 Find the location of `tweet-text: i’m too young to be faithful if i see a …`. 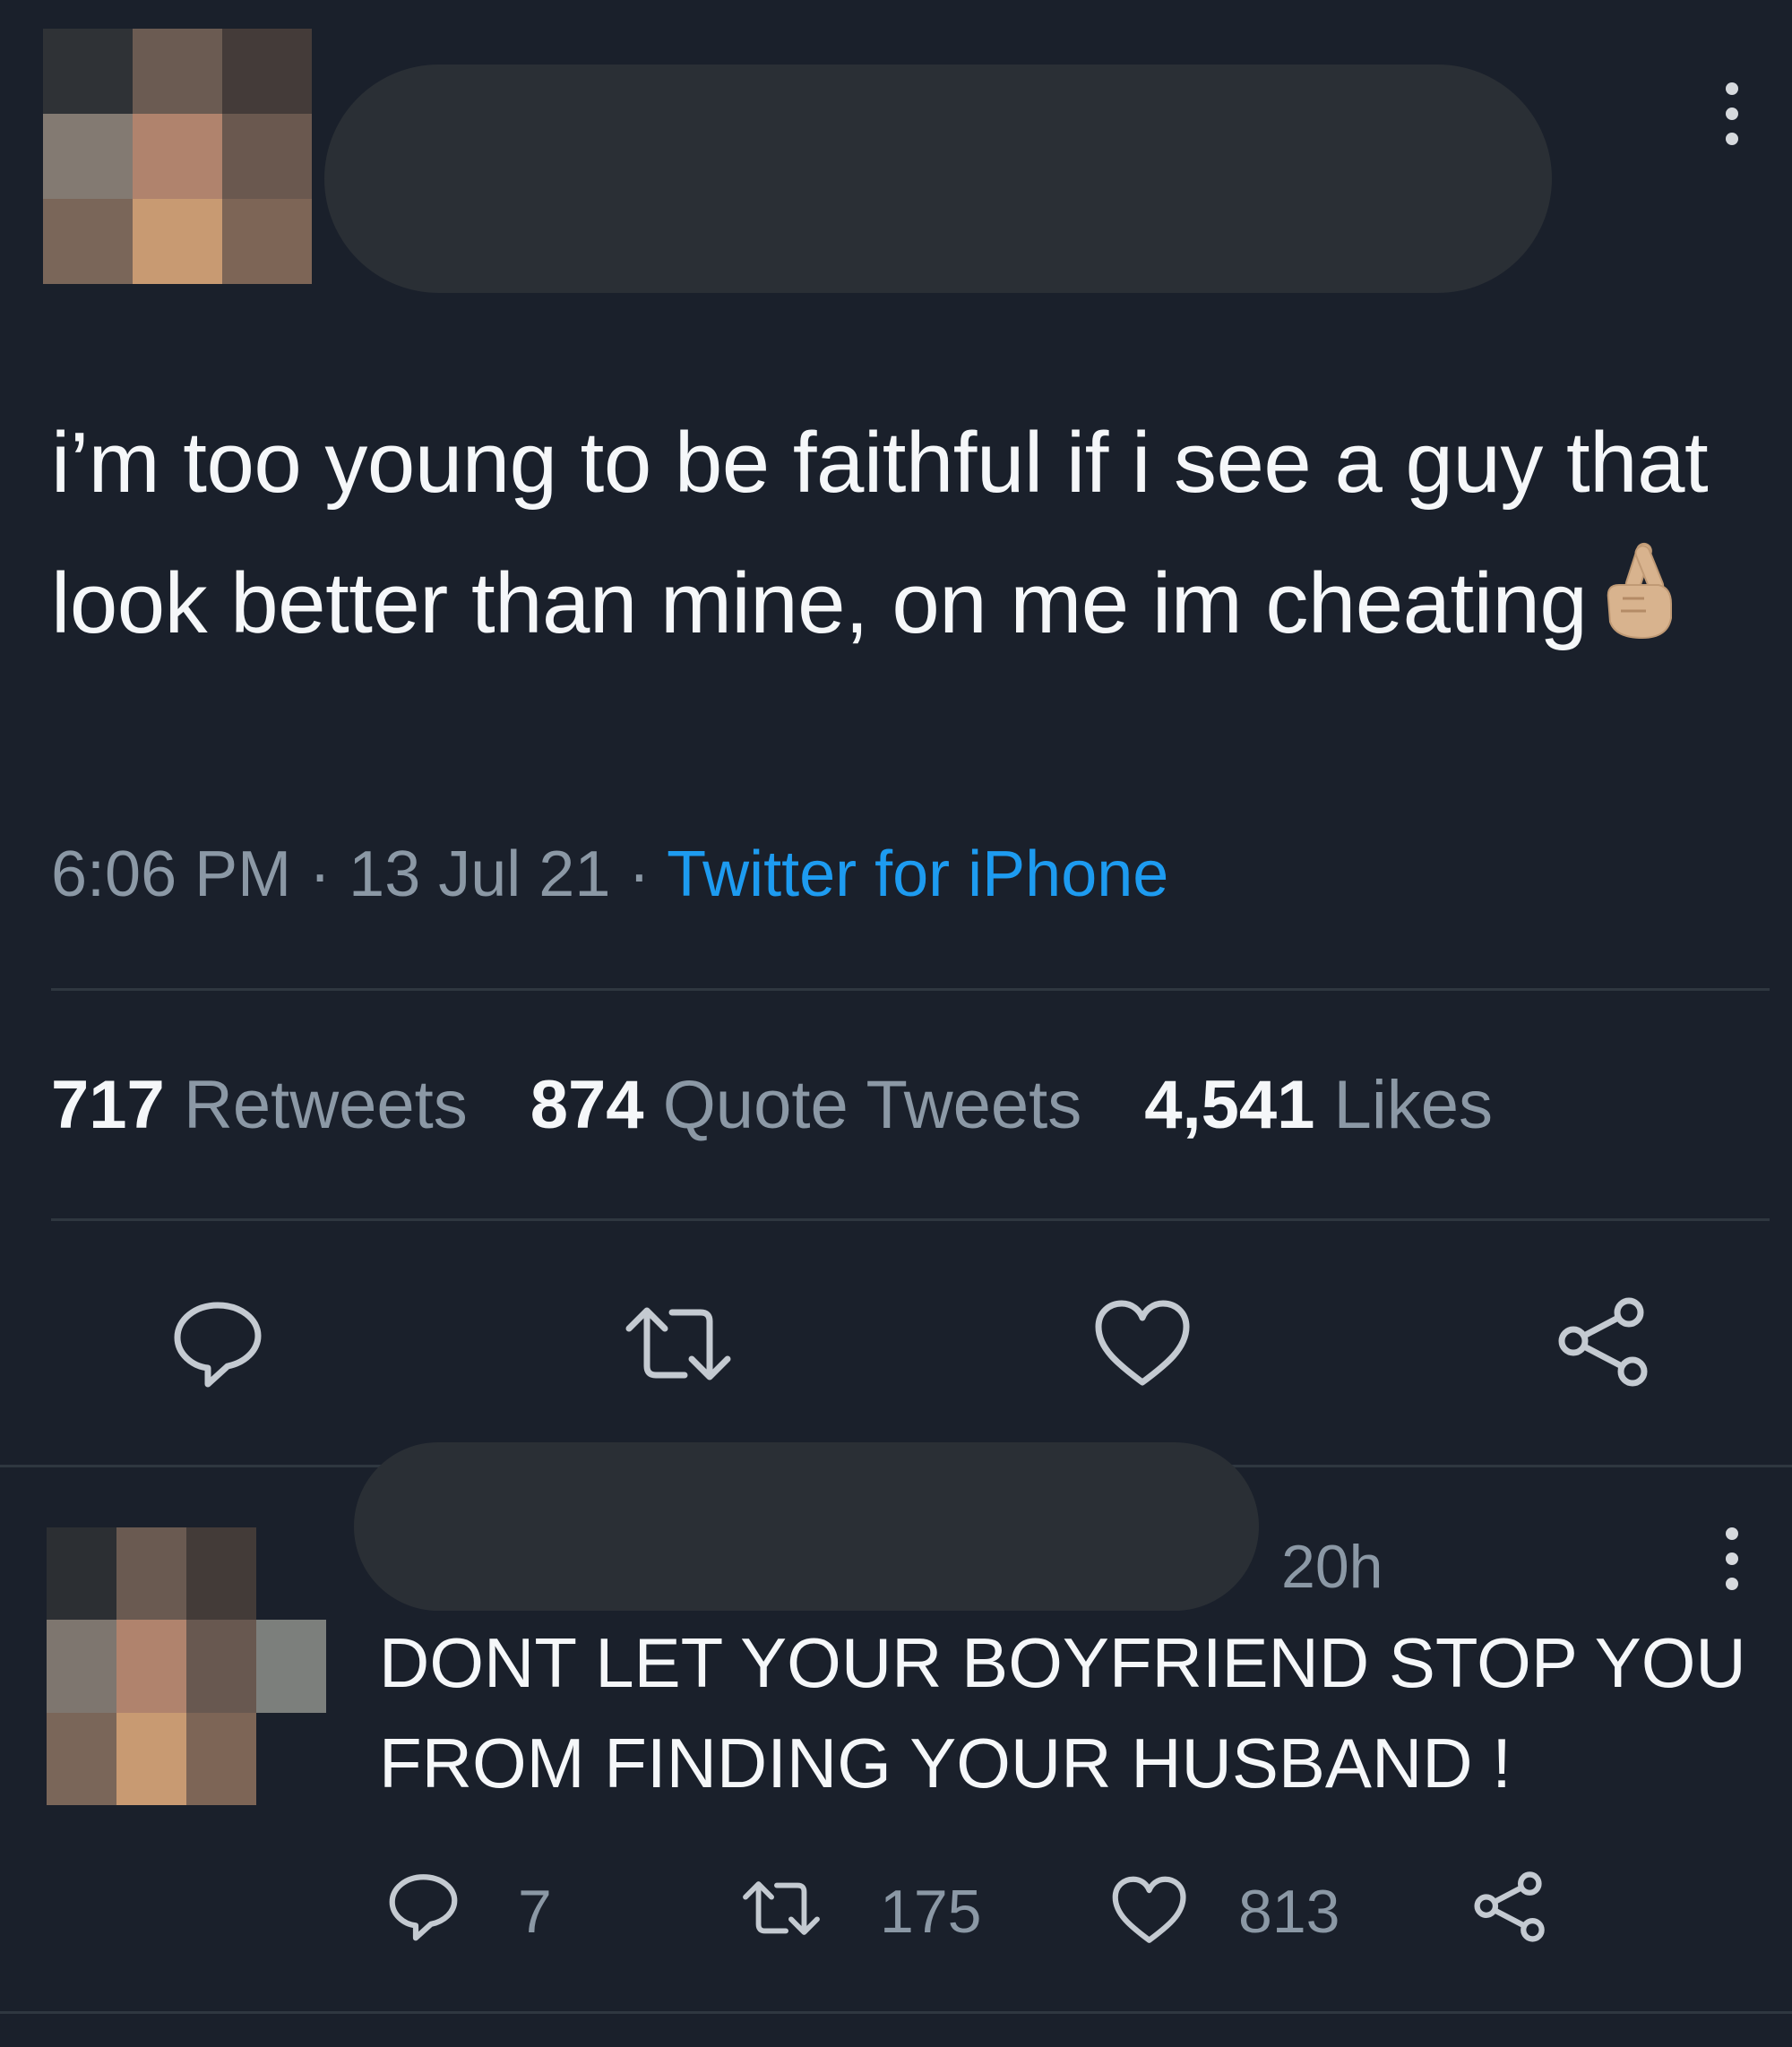

tweet-text: i’m too young to be faithful if i see a … is located at coordinates (902, 538).